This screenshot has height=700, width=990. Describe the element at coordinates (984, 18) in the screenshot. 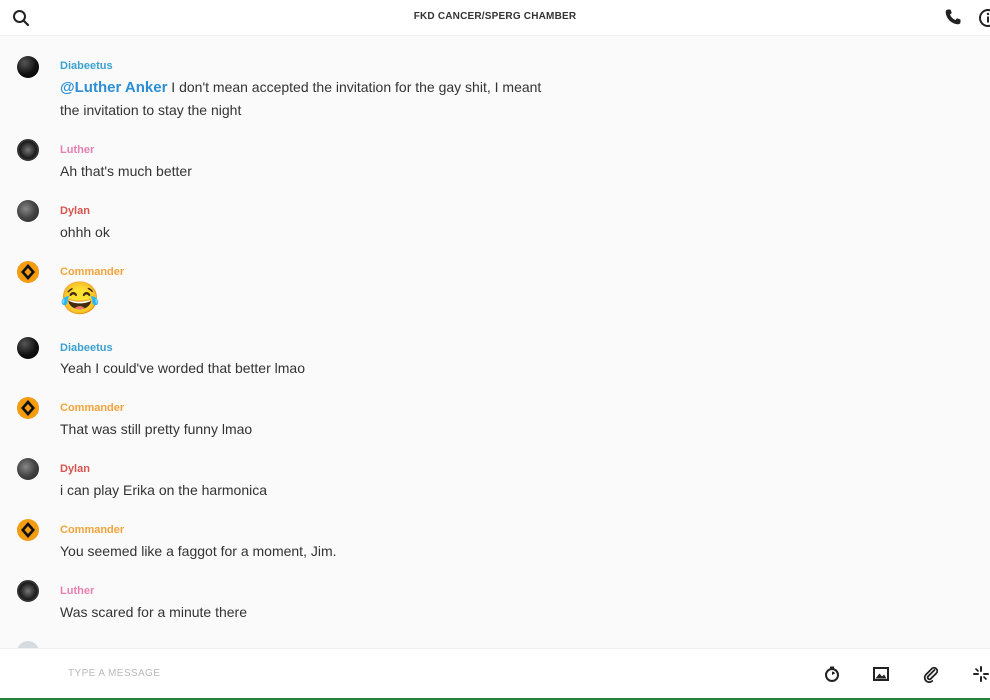

I see `info-icon` at that location.